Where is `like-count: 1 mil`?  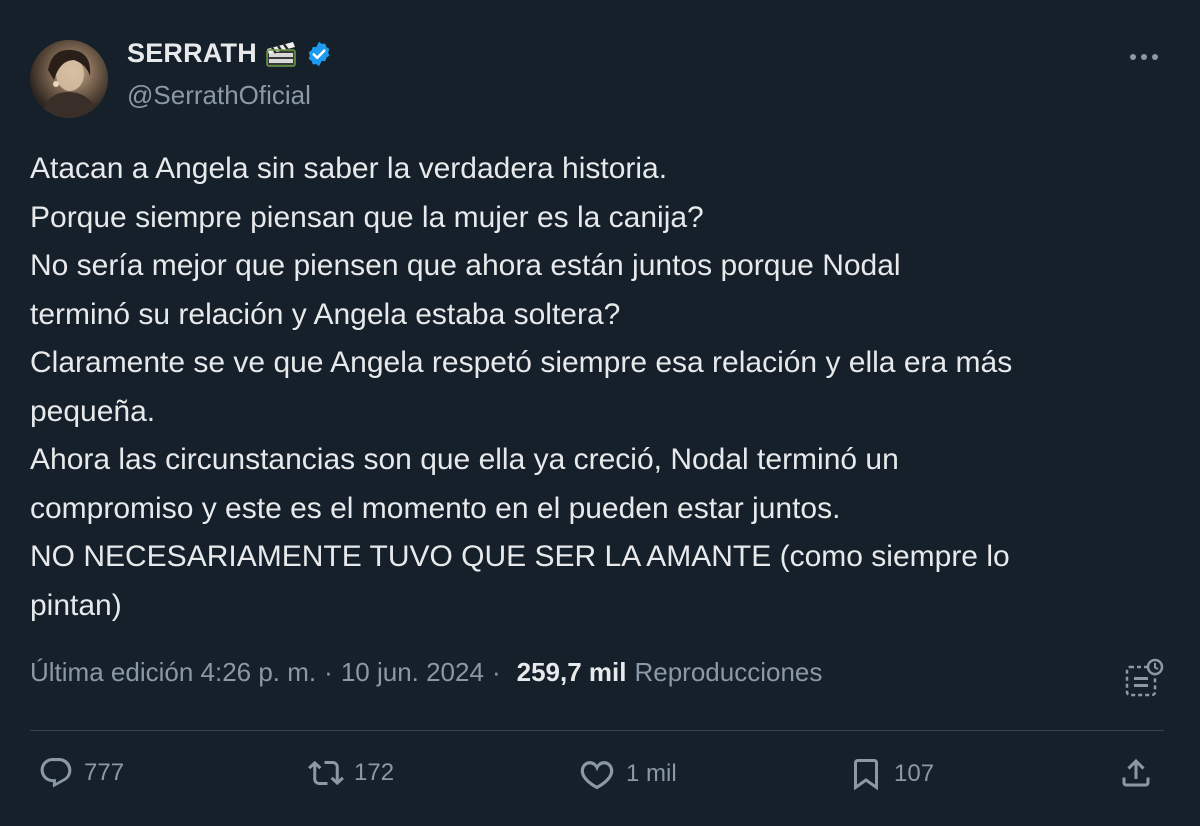 like-count: 1 mil is located at coordinates (651, 773).